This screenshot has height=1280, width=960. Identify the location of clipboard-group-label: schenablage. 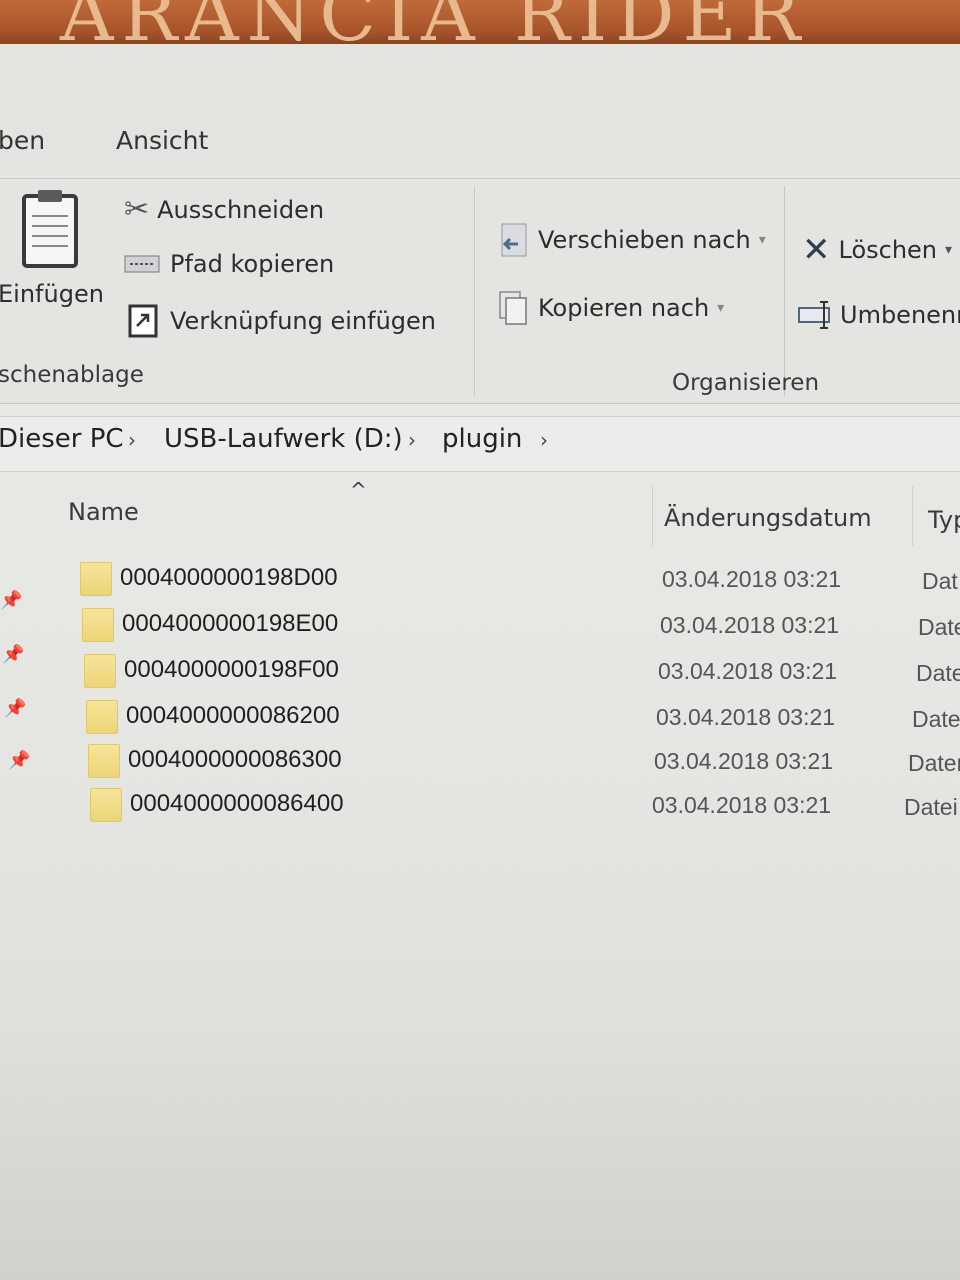
(72, 375).